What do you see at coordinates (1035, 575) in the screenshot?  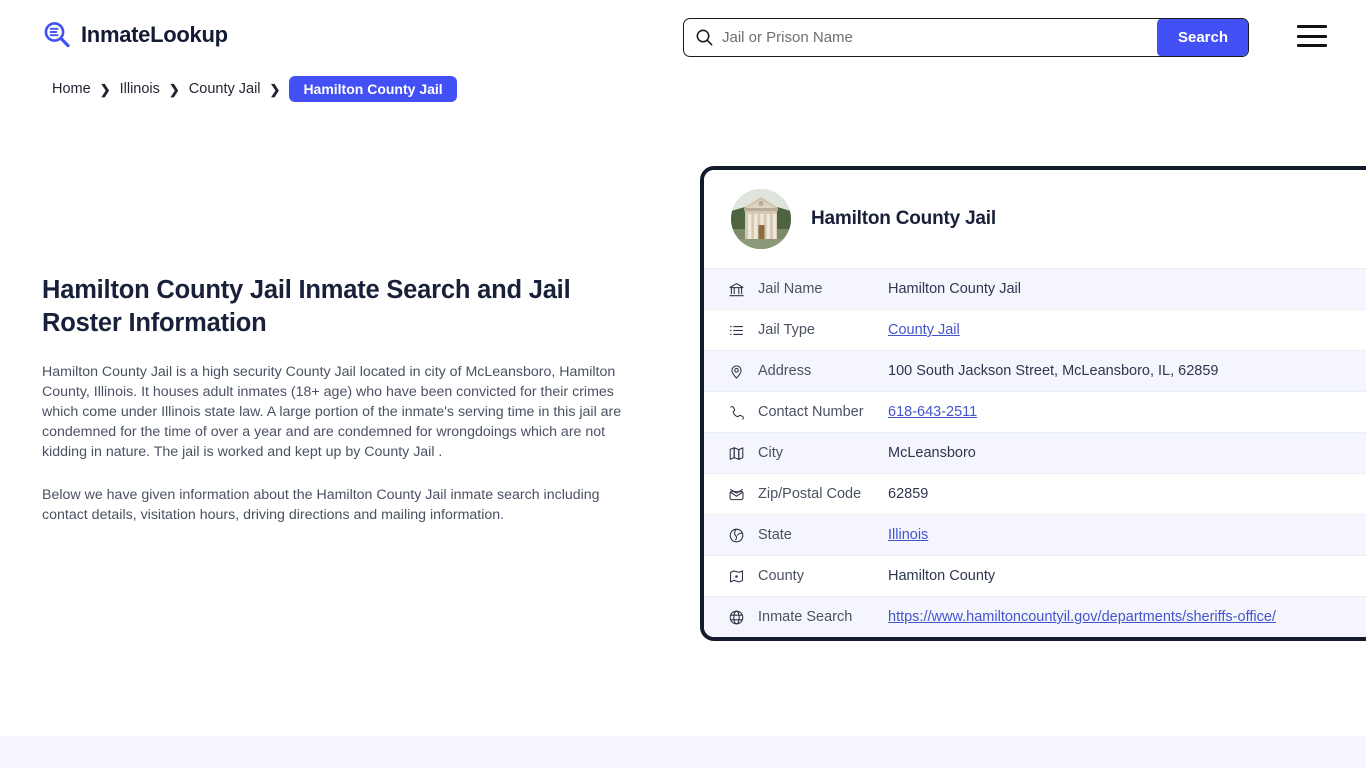 I see `table-row: County Hamilton County` at bounding box center [1035, 575].